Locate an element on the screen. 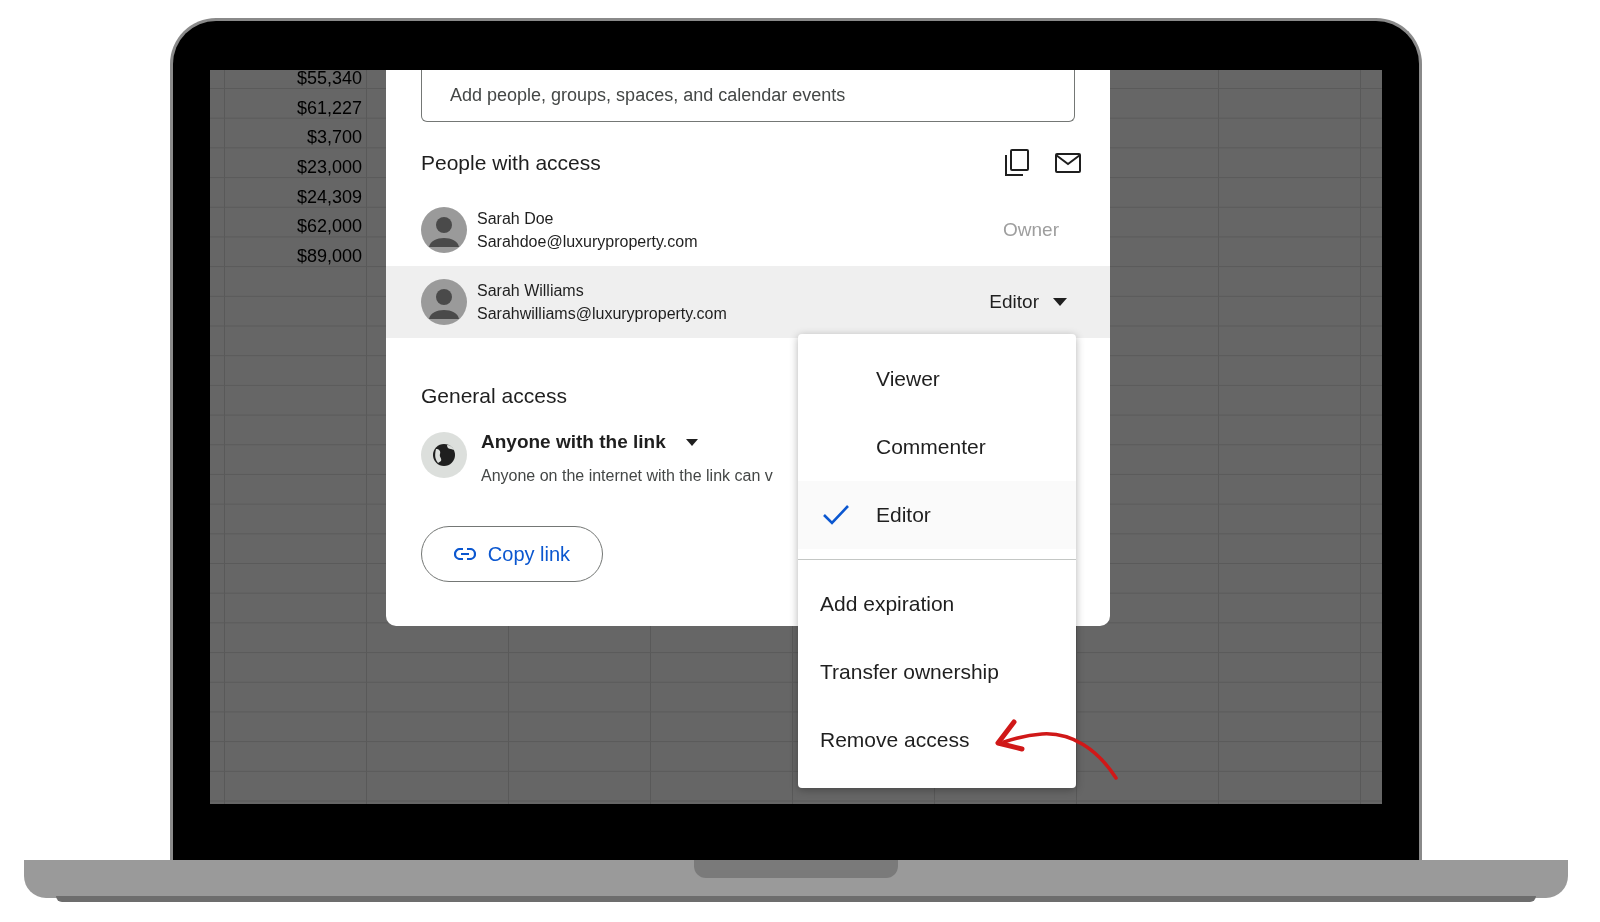 The image size is (1600, 922). menu-item: Editor is located at coordinates (937, 515).